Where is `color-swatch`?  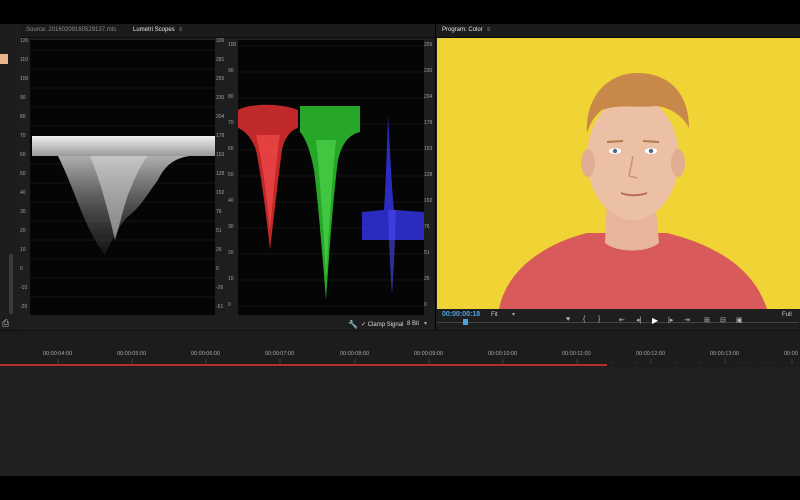
color-swatch is located at coordinates (4, 59).